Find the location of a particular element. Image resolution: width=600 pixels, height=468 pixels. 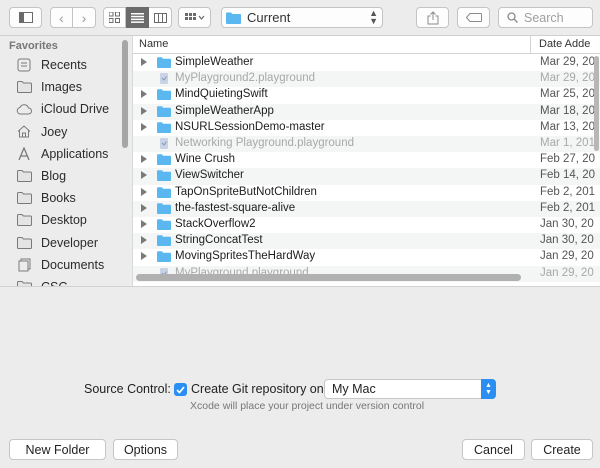

list-horizontal-scrollbar is located at coordinates (328, 277).